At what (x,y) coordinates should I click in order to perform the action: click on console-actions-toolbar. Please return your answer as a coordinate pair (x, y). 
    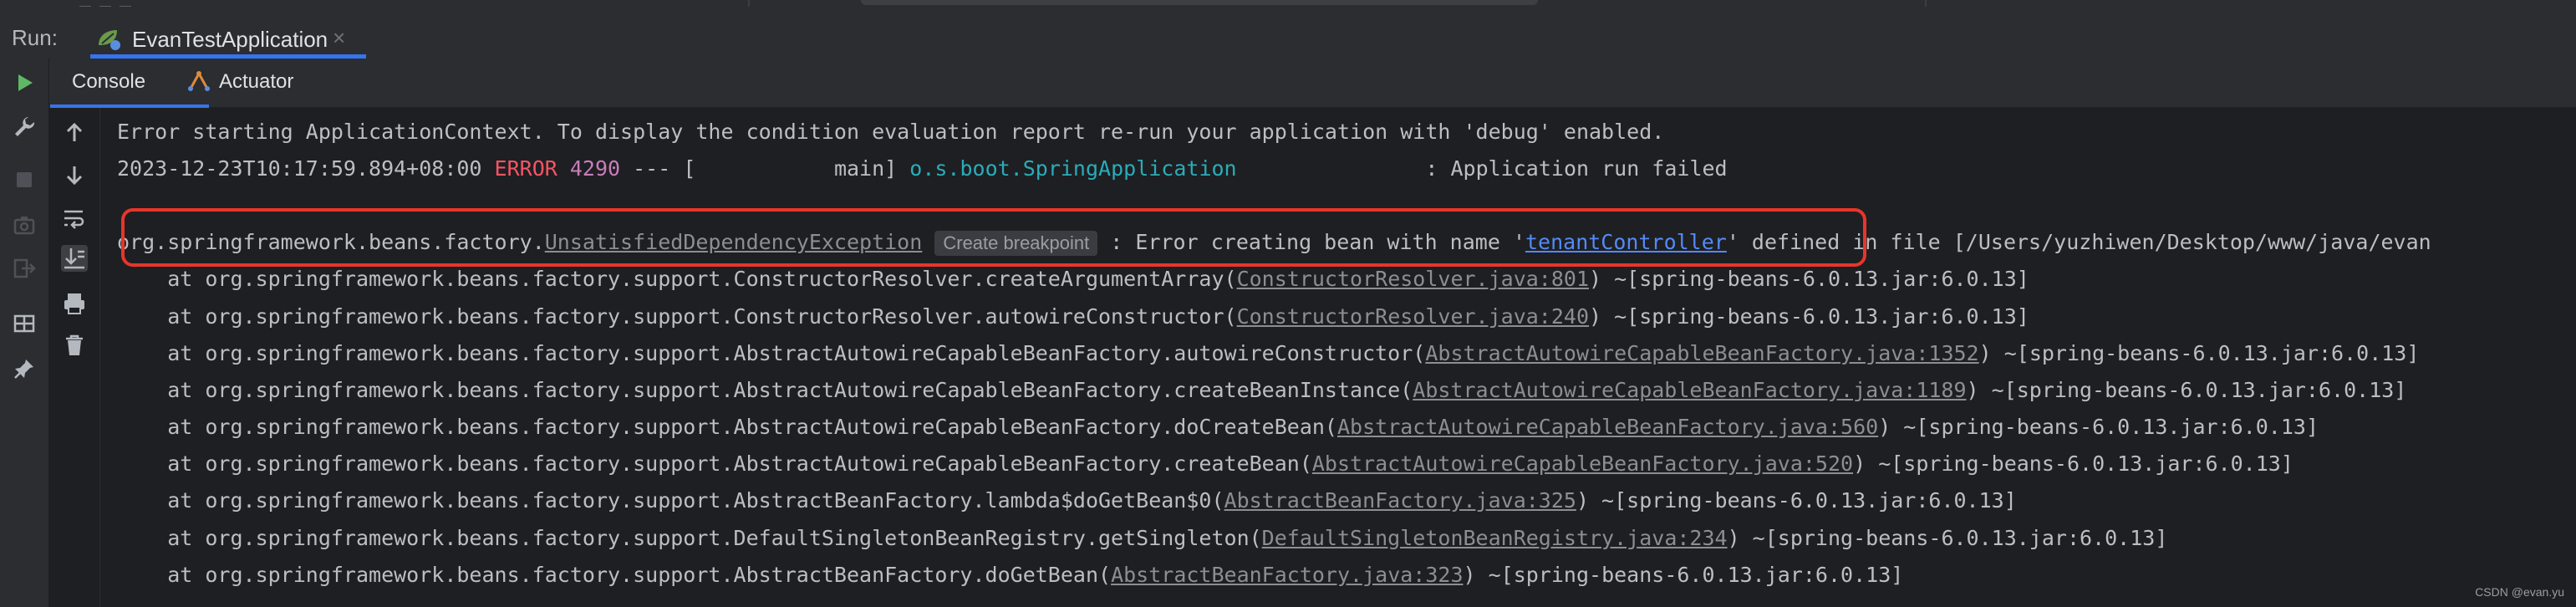
    Looking at the image, I should click on (74, 357).